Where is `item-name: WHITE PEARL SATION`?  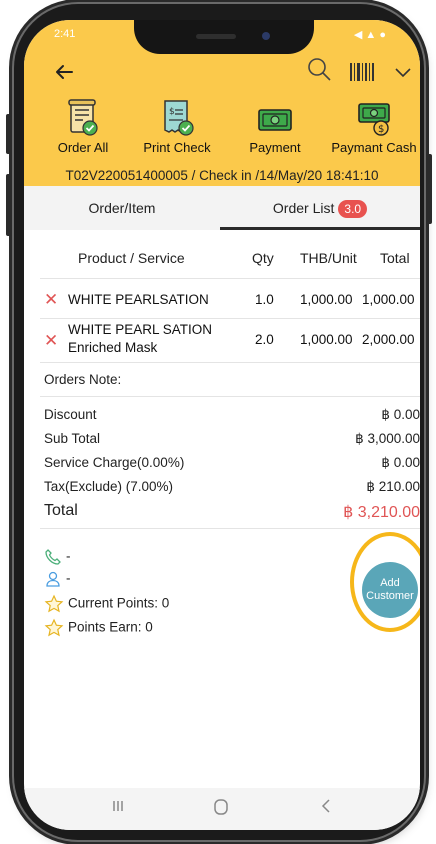 item-name: WHITE PEARL SATION is located at coordinates (140, 329).